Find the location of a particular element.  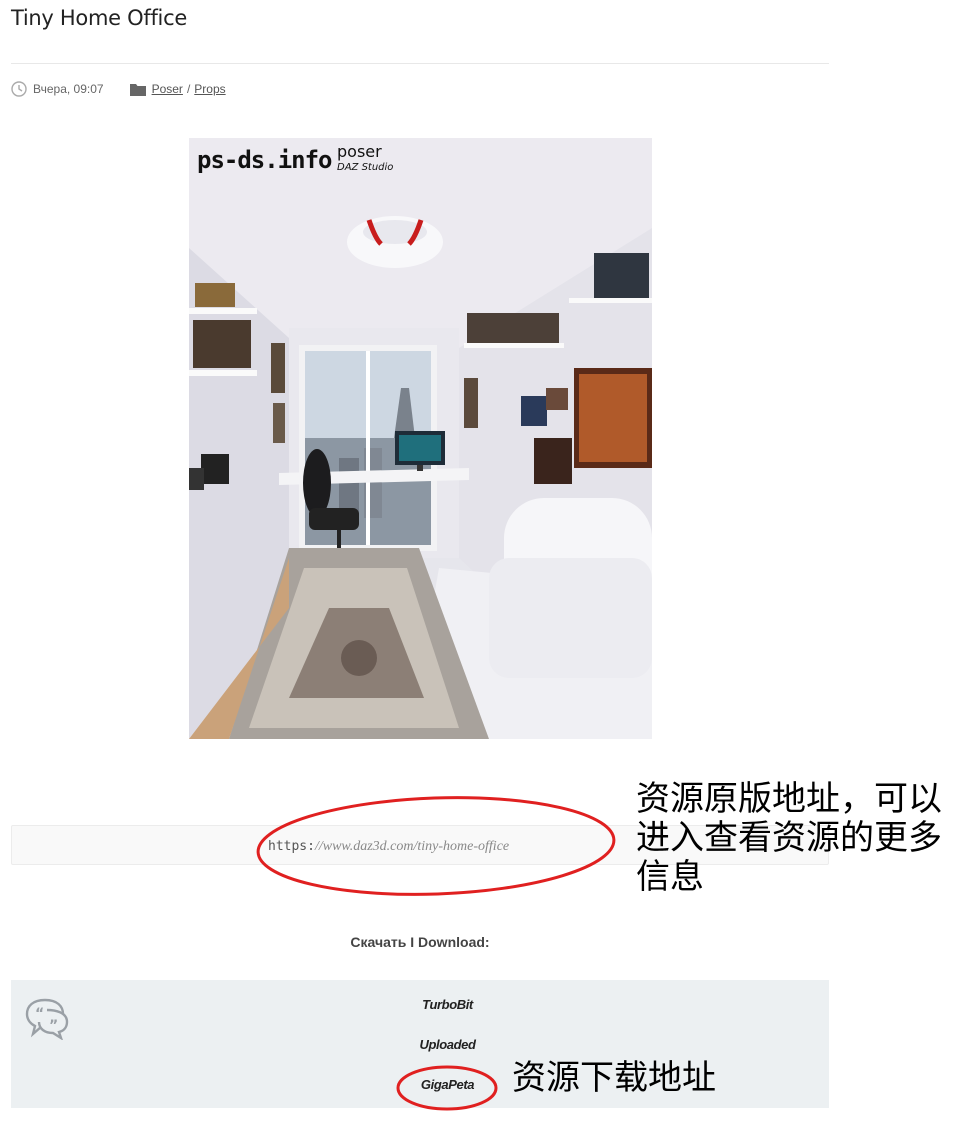

category-link-poser: Poser is located at coordinates (167, 89).